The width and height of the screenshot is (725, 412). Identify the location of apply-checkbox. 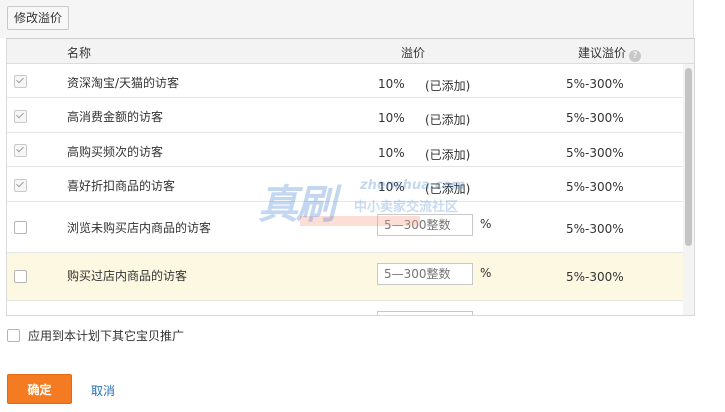
(13, 335).